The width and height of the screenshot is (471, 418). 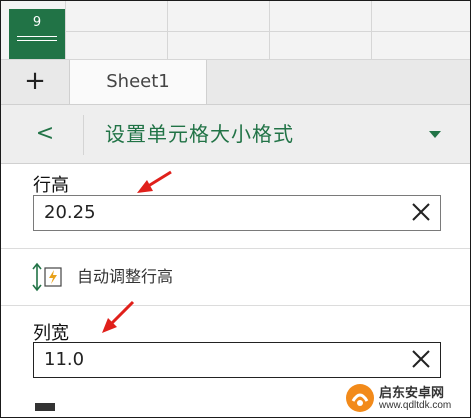 I want to click on watermark-logo-icon, so click(x=360, y=398).